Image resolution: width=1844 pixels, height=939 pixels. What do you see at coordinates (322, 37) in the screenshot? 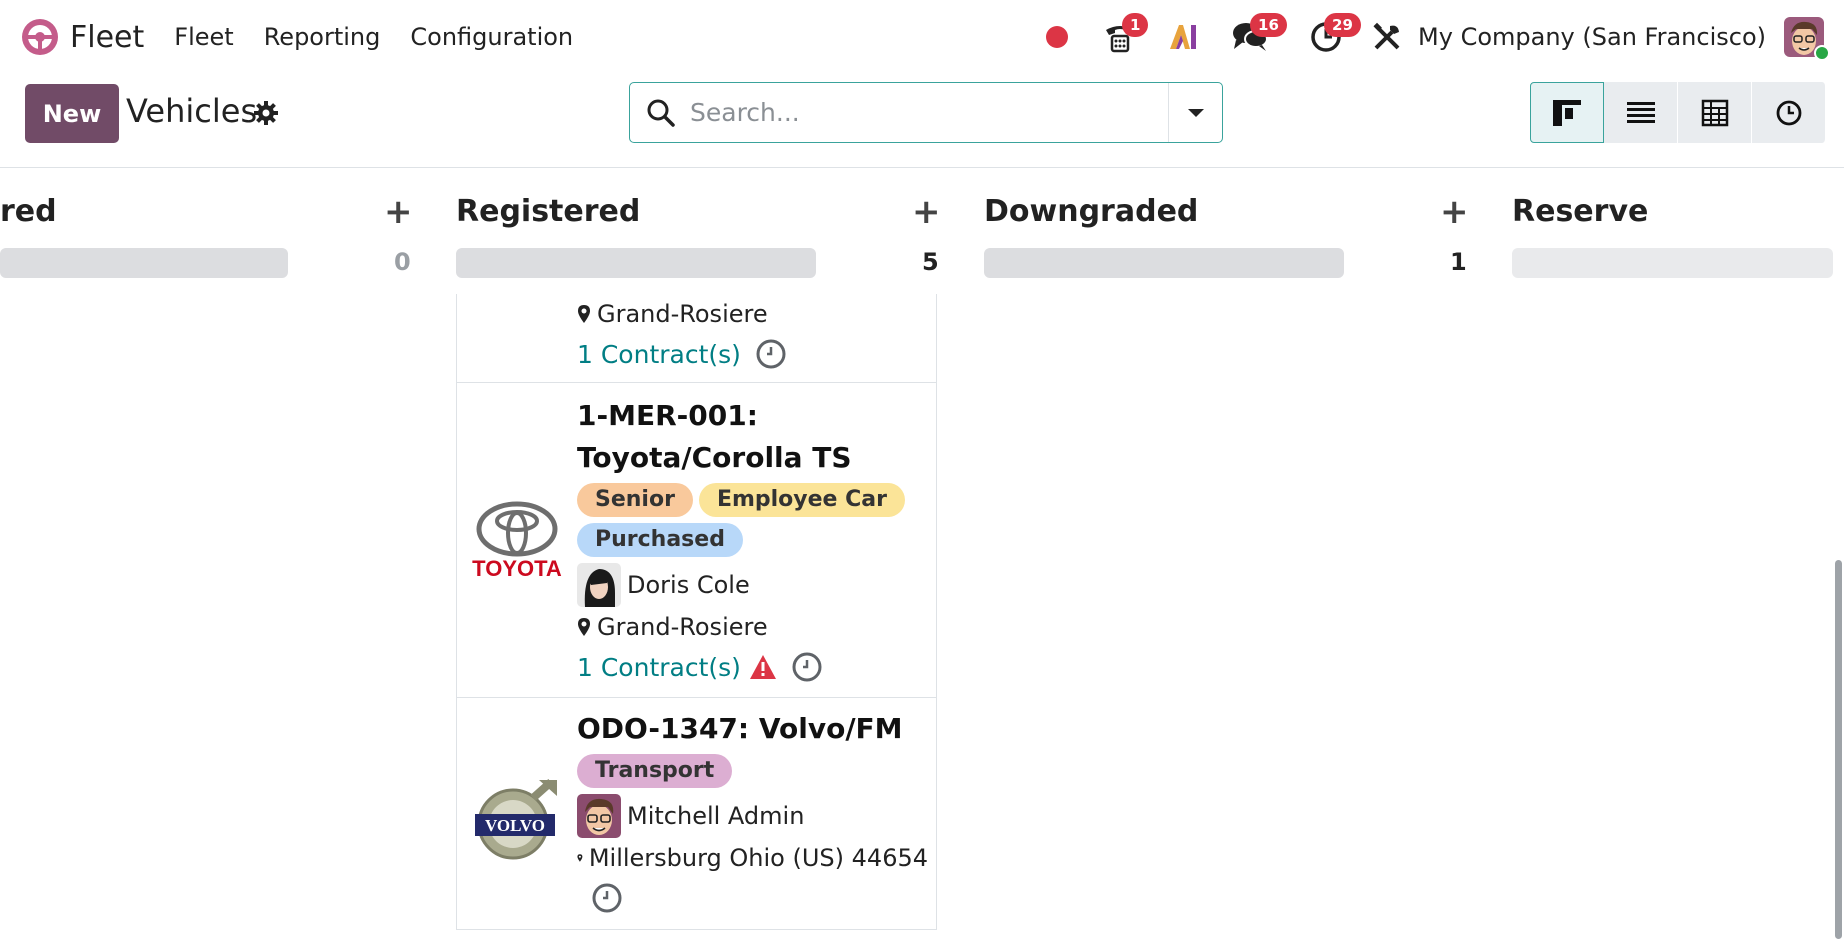
I see `menu-item-reporting: Reporting` at bounding box center [322, 37].